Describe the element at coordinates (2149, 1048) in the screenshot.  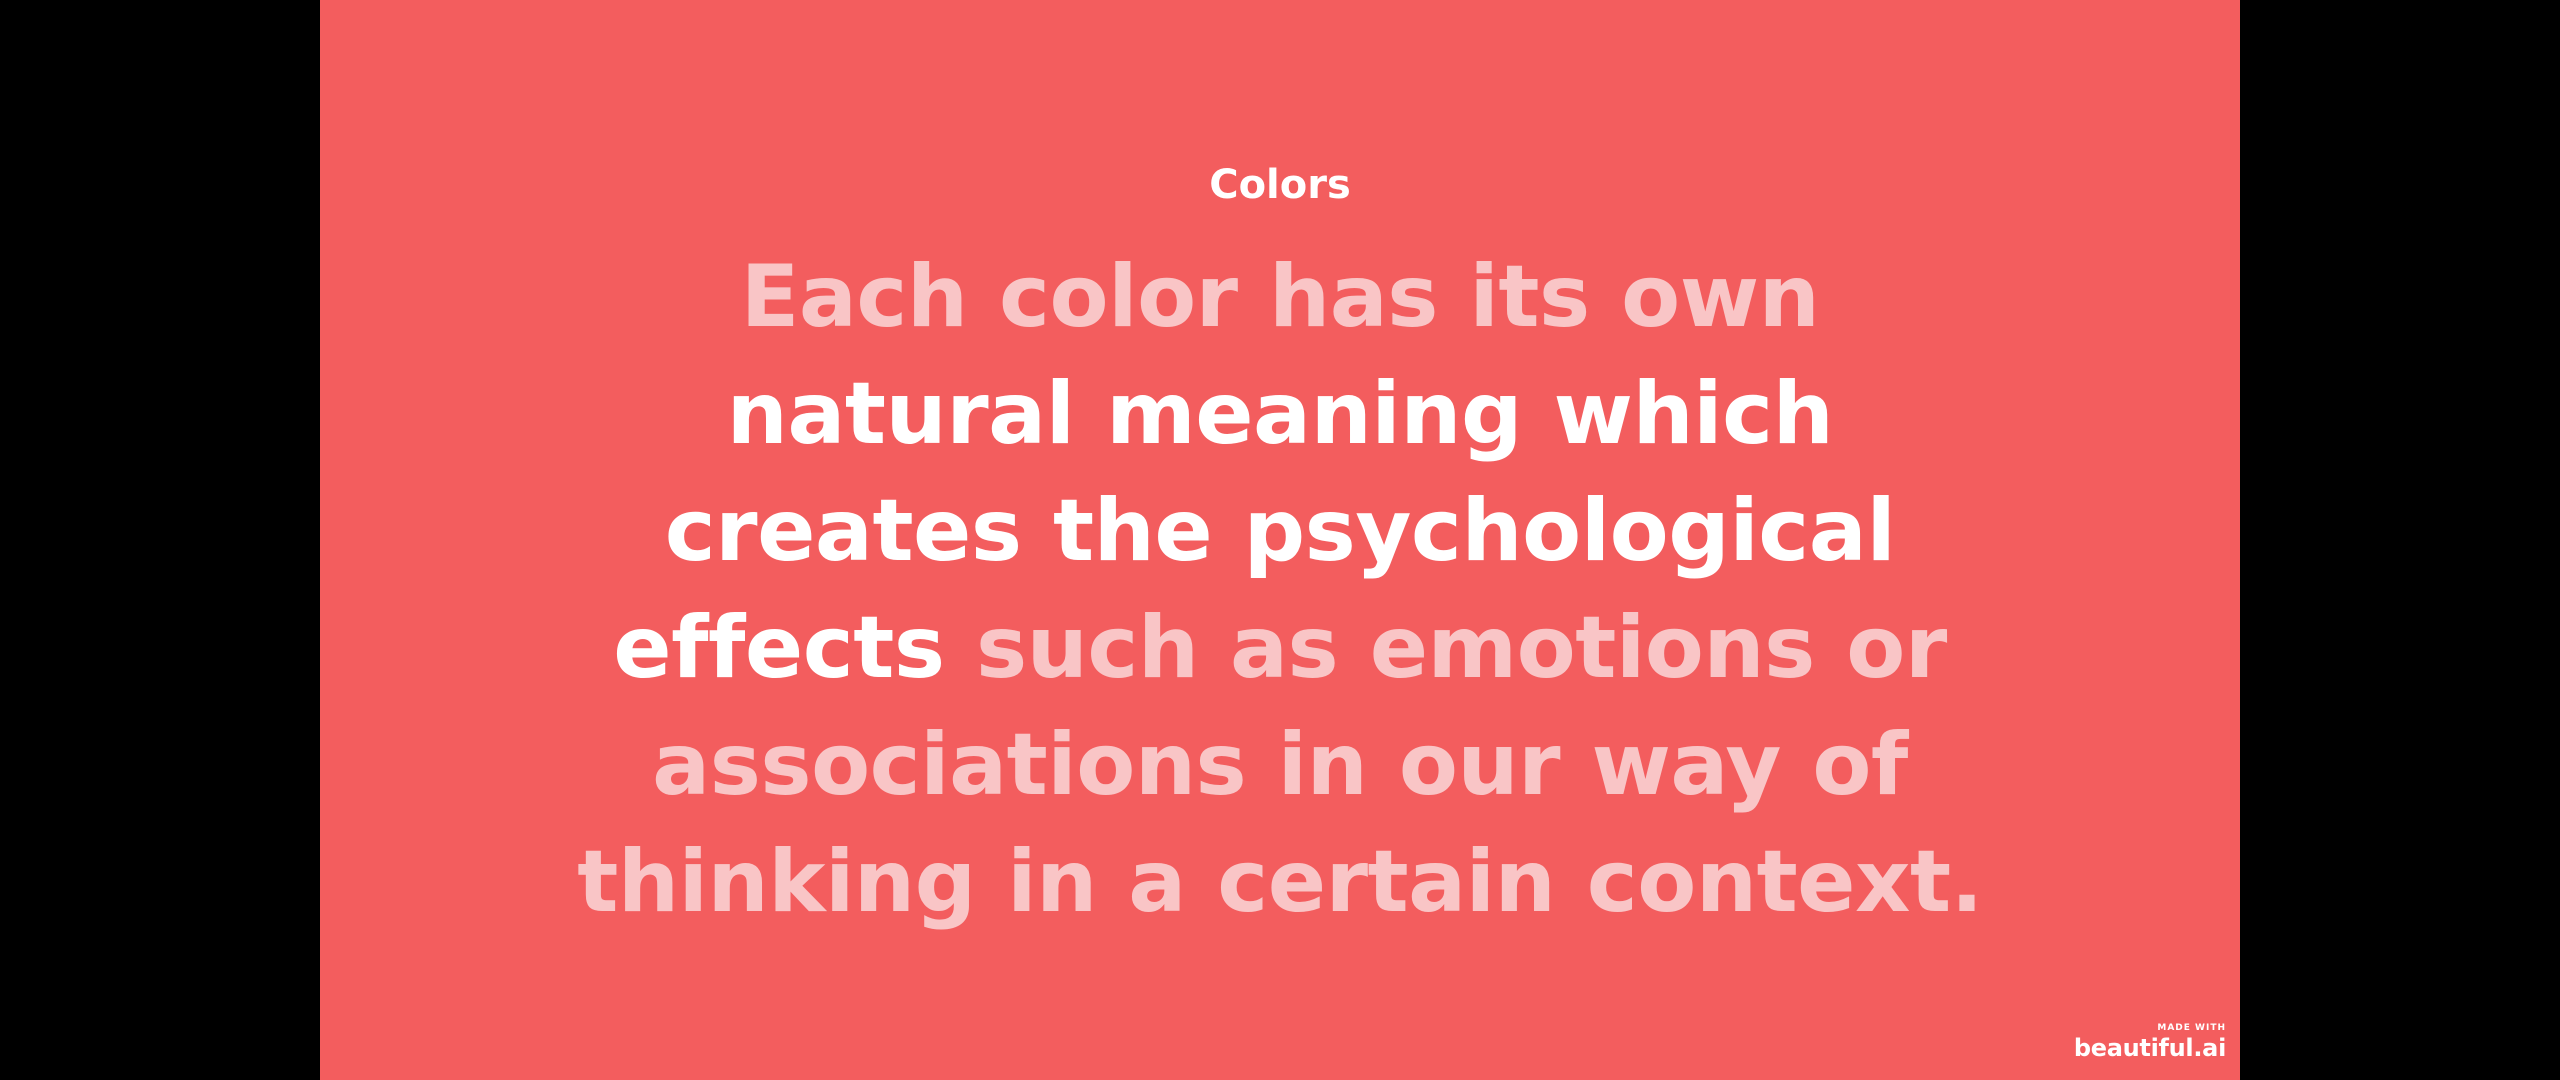
I see `beautiful-ai-logo: beautiful.ai` at that location.